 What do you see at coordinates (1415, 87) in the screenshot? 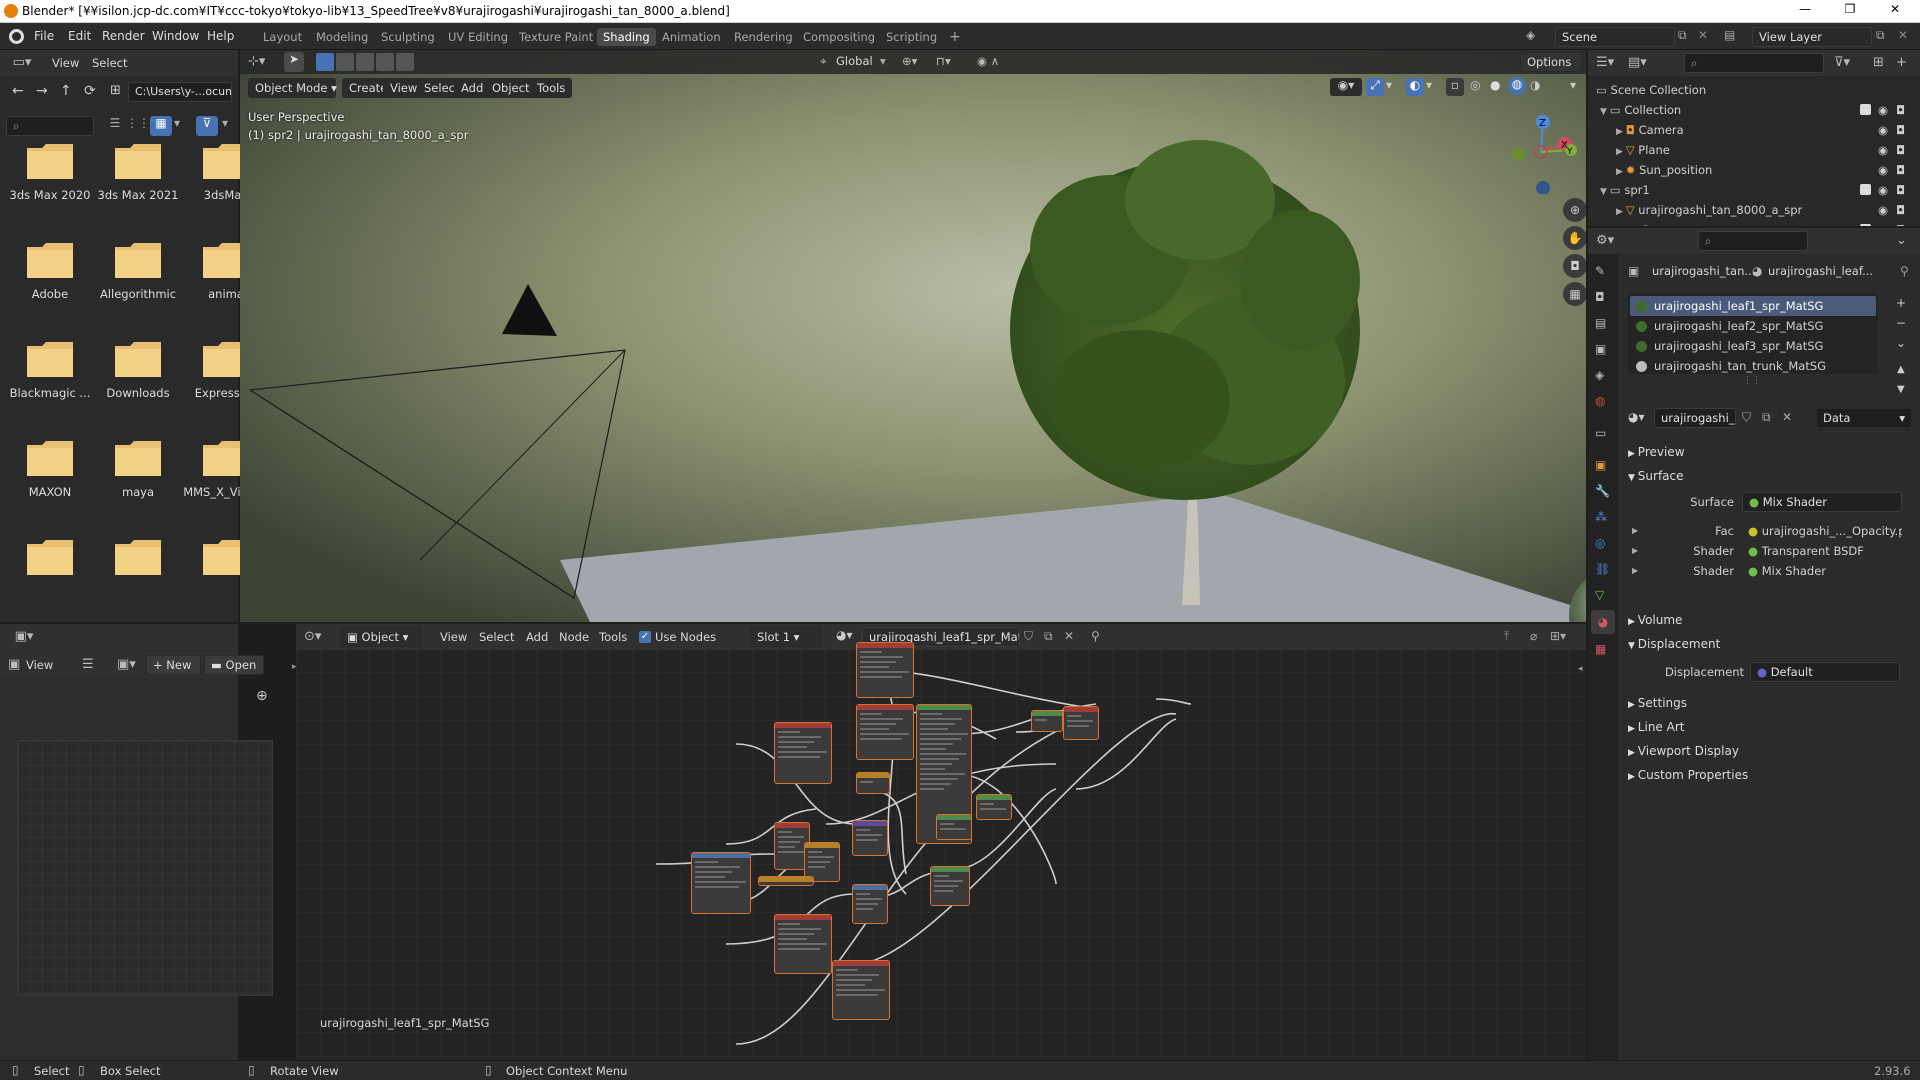
I see `overlay-toggle-icon: ◐` at bounding box center [1415, 87].